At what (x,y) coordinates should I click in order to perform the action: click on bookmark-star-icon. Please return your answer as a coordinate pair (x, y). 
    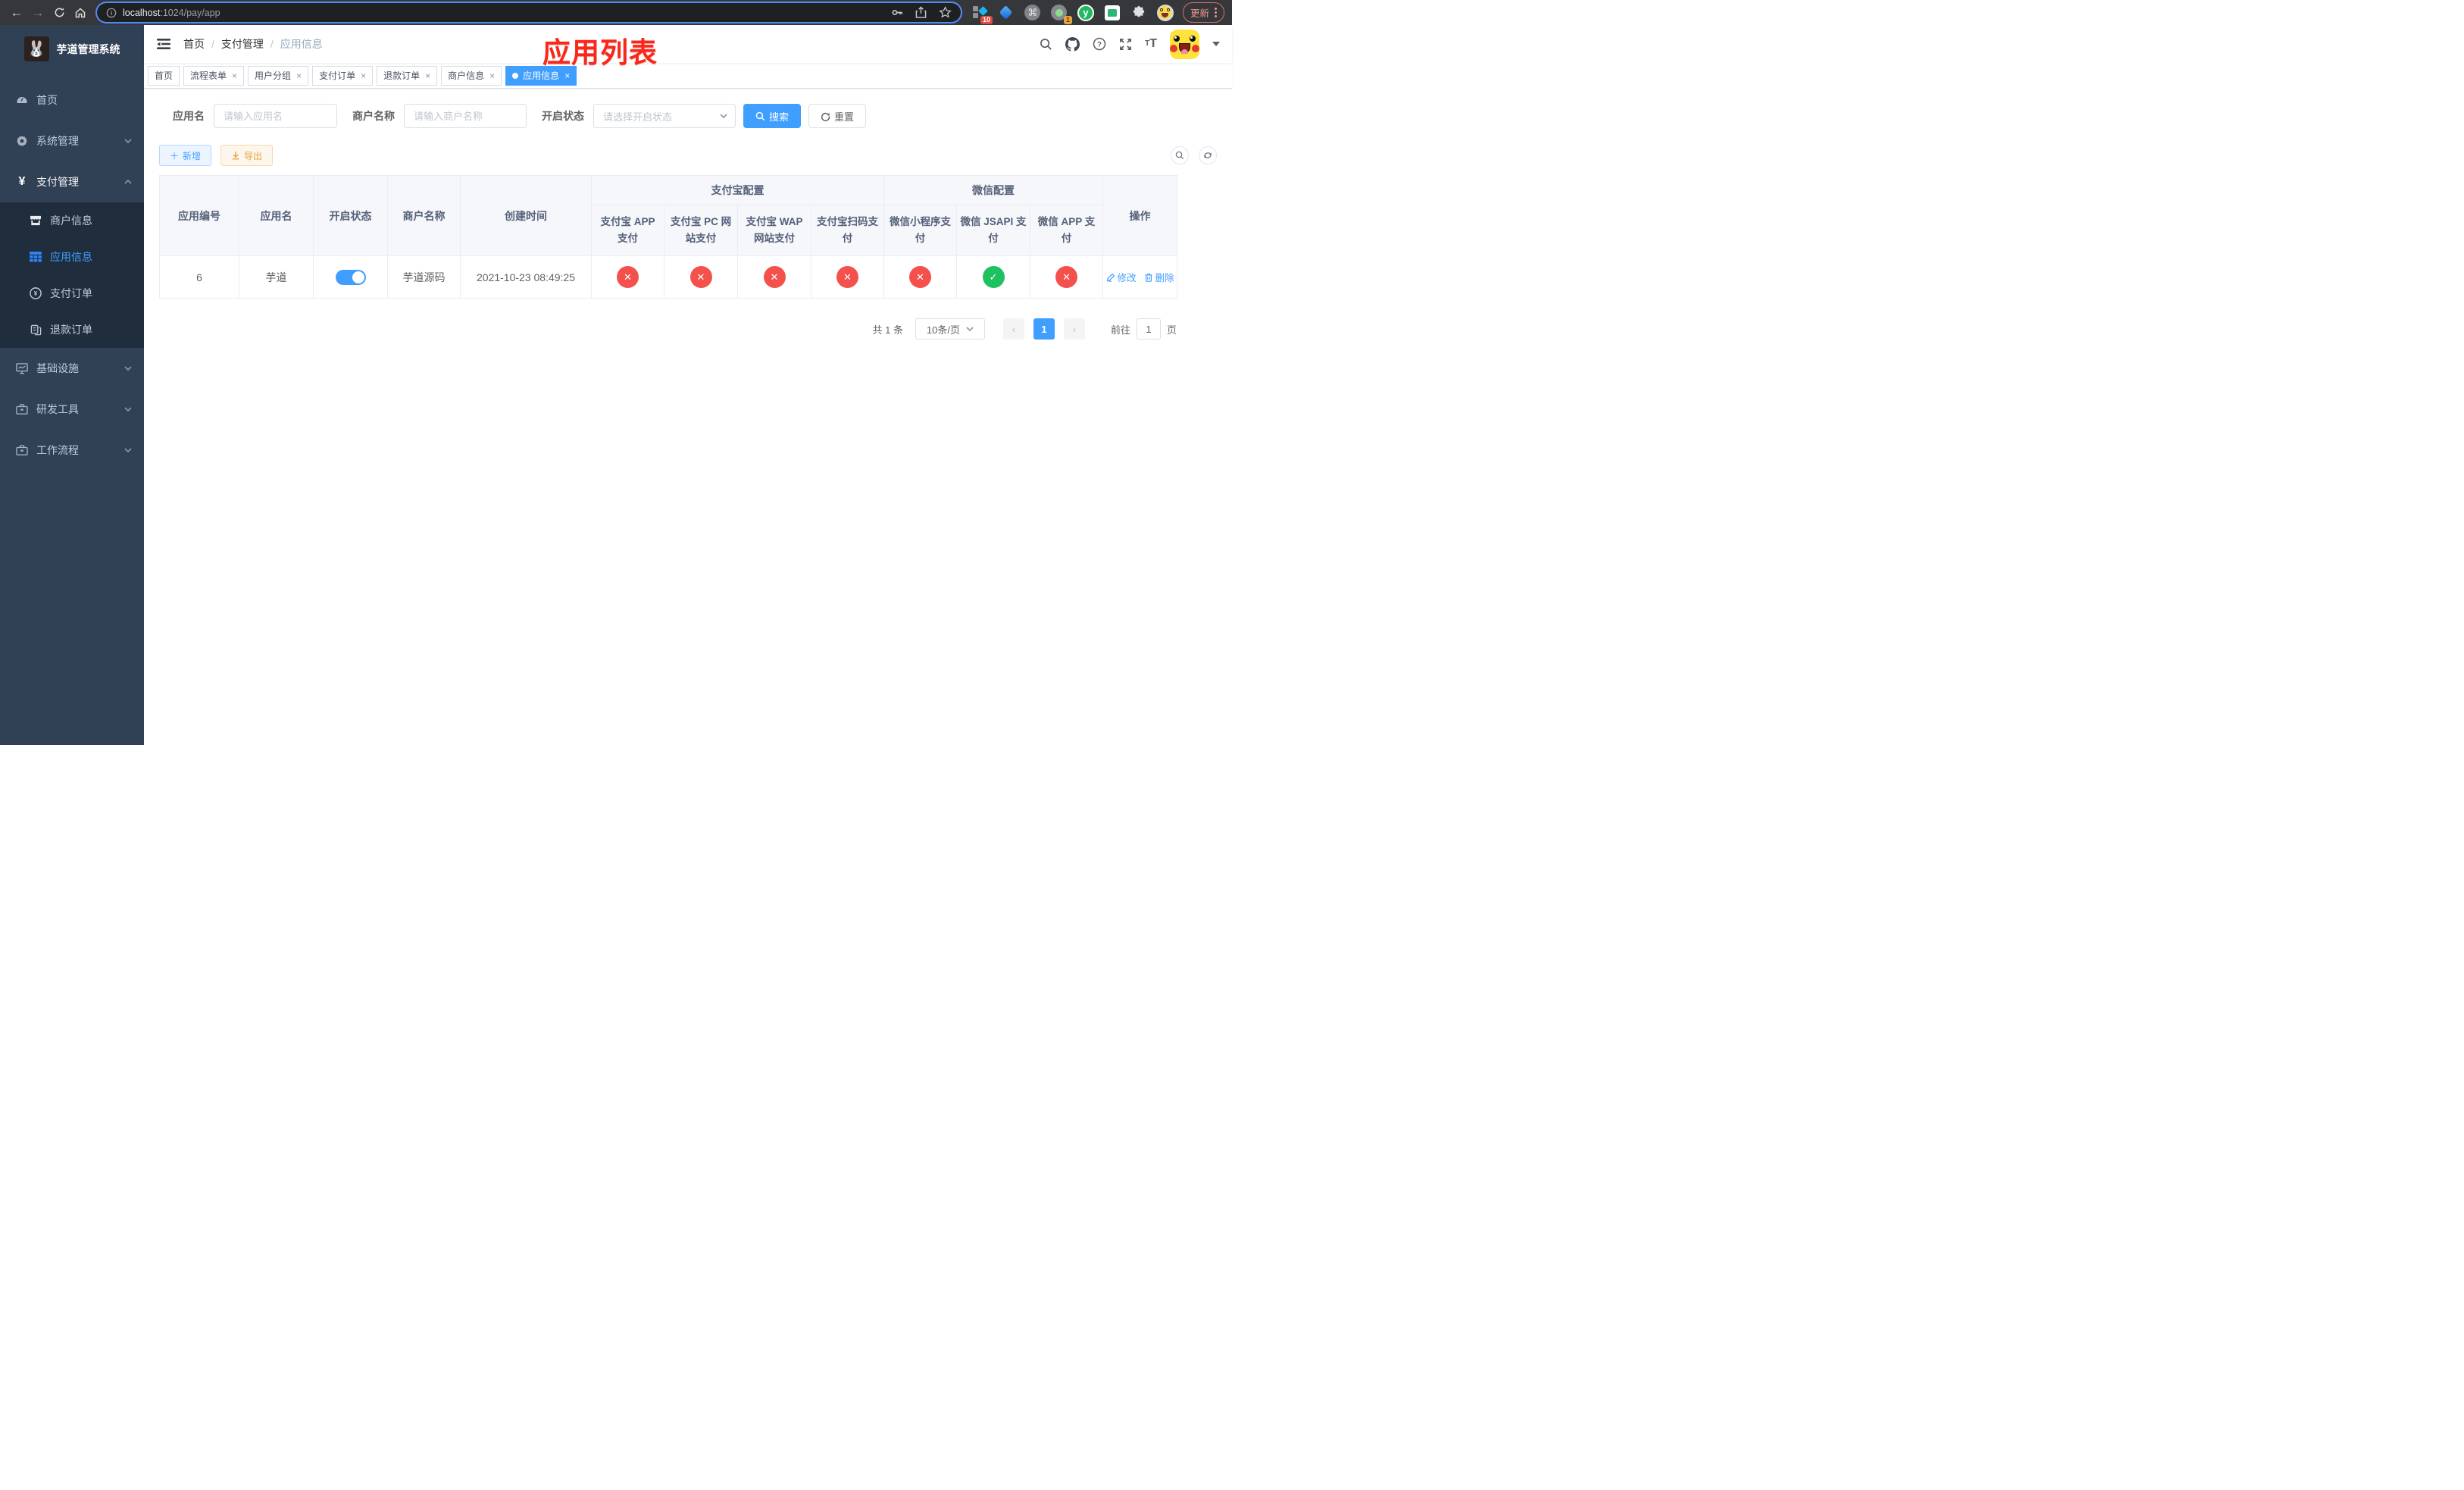
    Looking at the image, I should click on (945, 13).